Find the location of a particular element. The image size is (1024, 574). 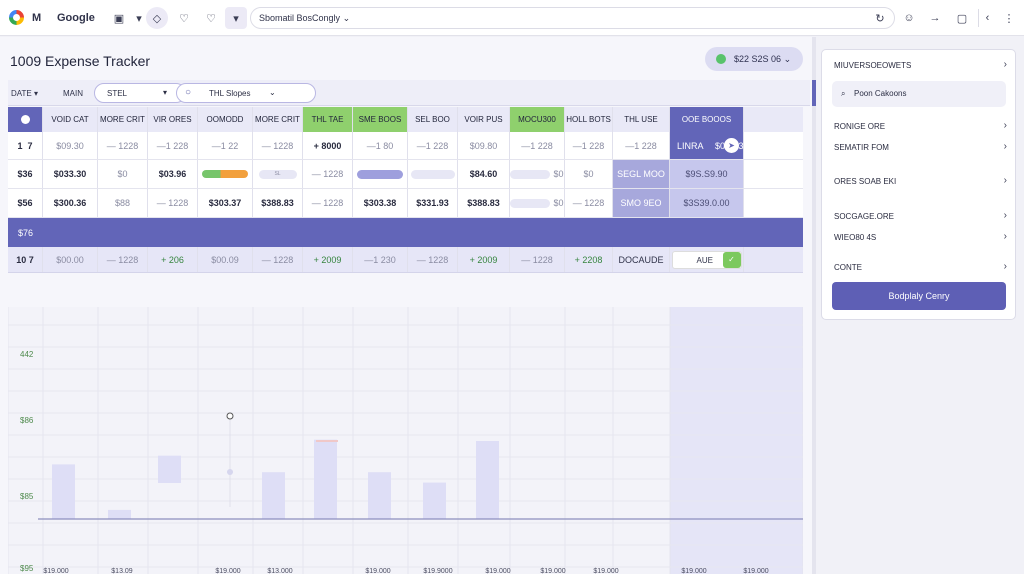

main-label: MAIN is located at coordinates (73, 93).